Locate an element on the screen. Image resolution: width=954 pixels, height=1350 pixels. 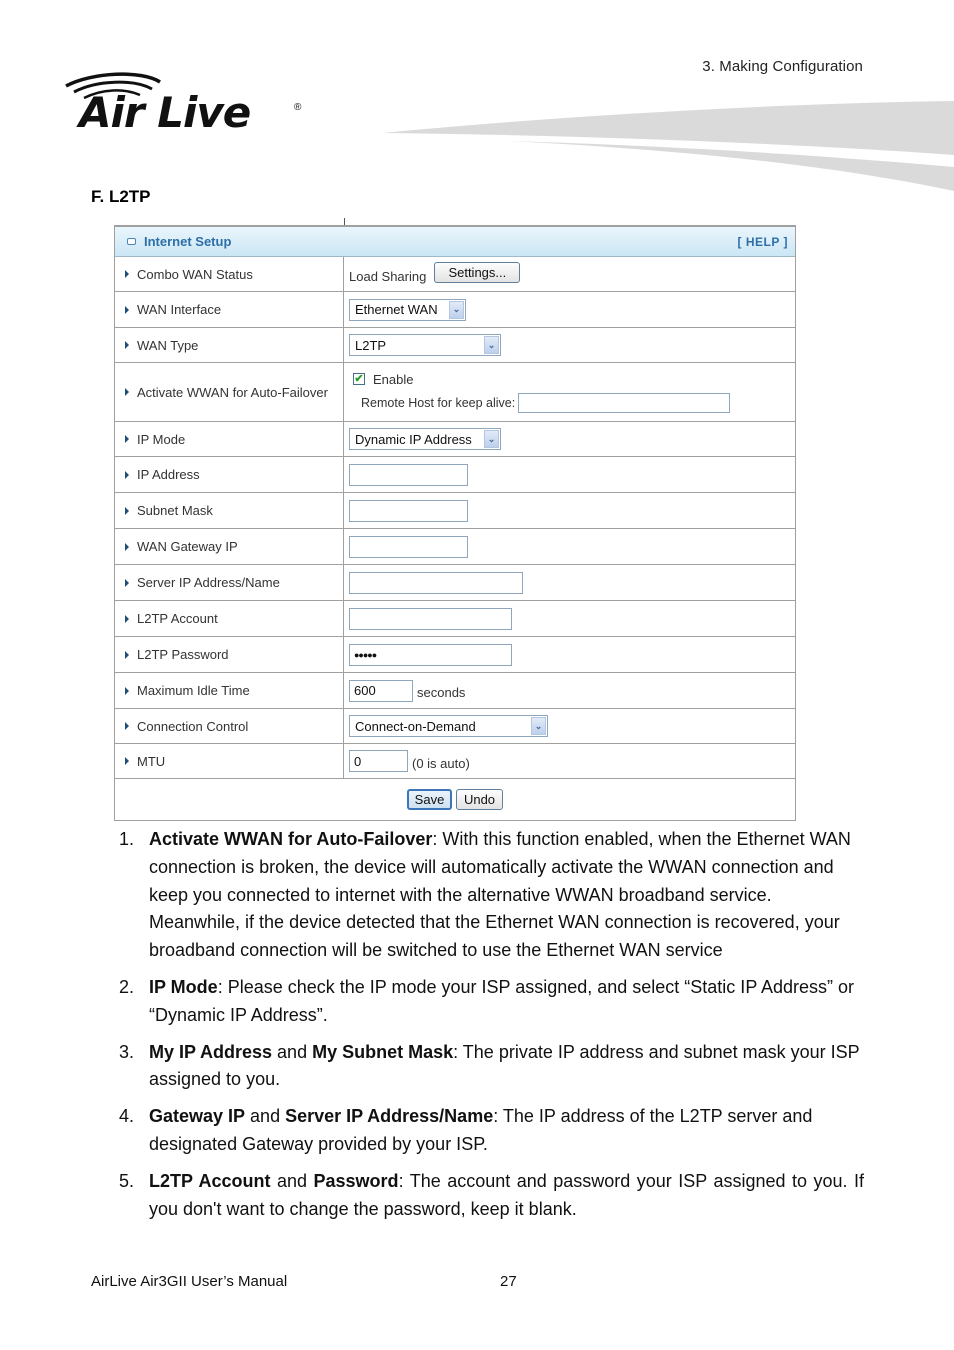
l2tp-password-input is located at coordinates (430, 654).